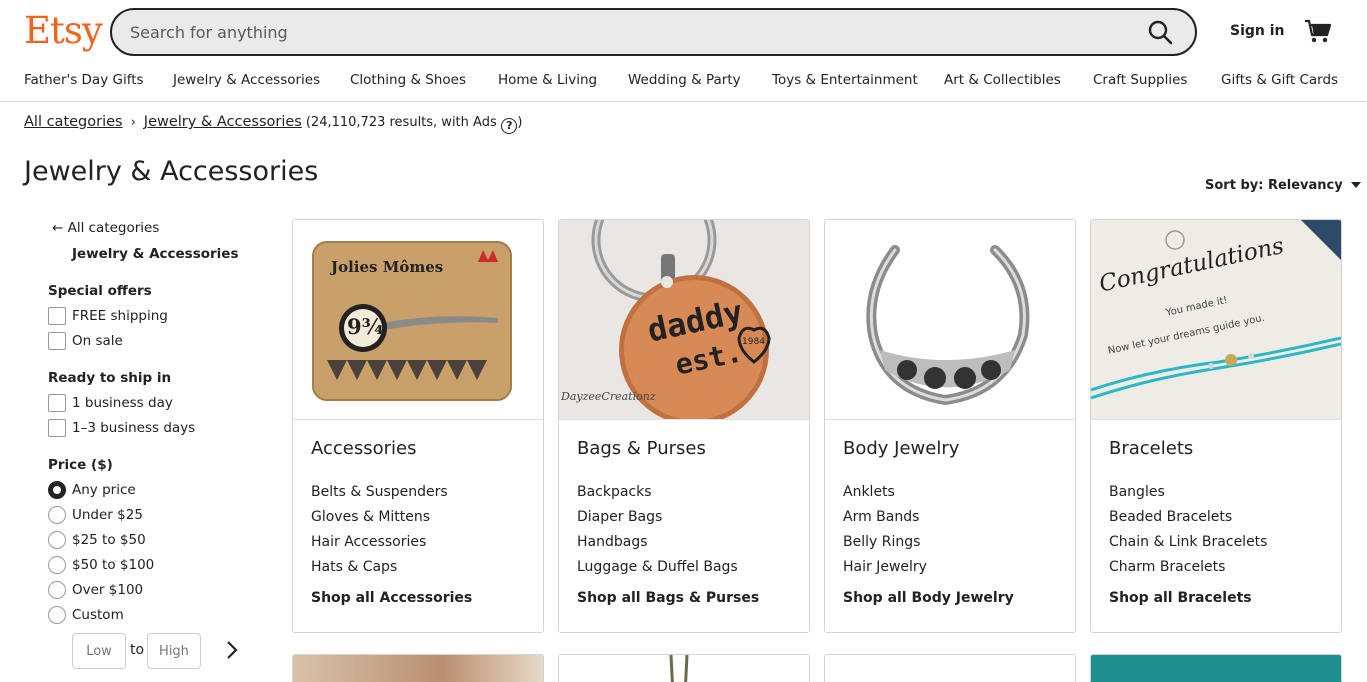  Describe the element at coordinates (885, 567) in the screenshot. I see `subcategory-link: Hair Jewelry` at that location.